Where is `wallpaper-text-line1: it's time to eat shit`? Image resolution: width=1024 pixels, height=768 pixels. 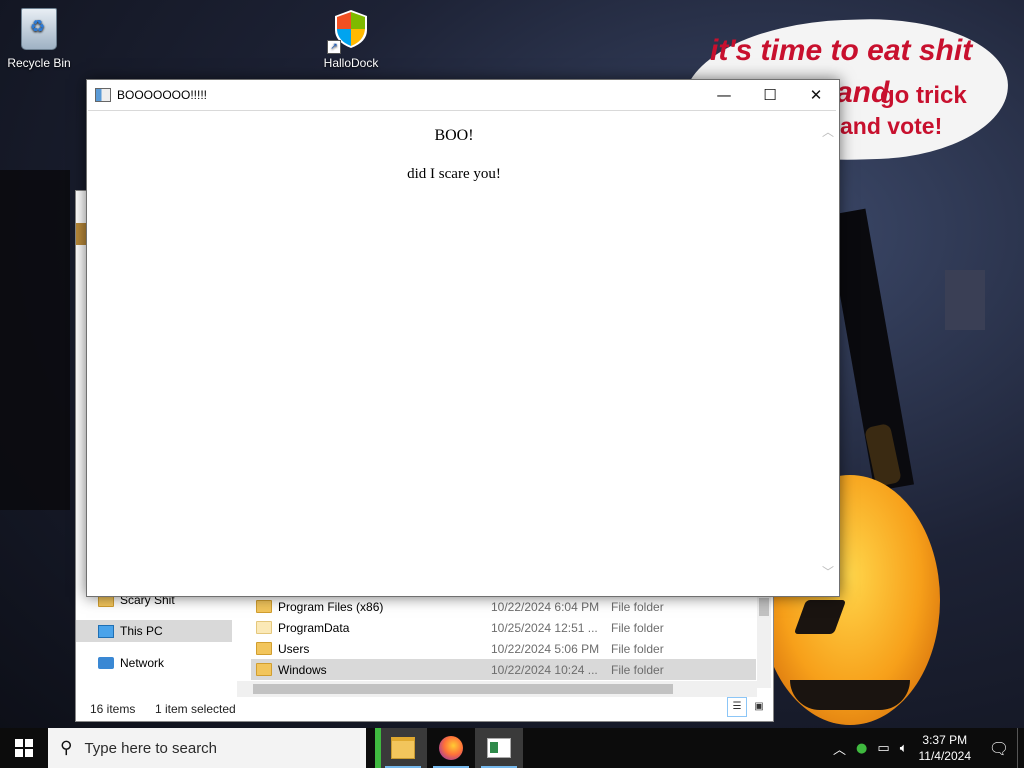 wallpaper-text-line1: it's time to eat shit is located at coordinates (841, 50).